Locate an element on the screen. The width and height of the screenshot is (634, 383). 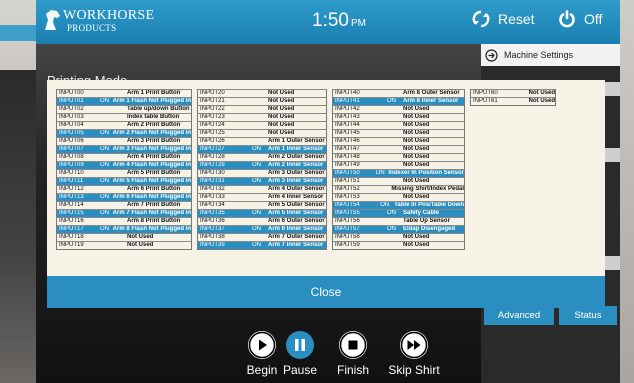
input-row: INPUT54 ON Table In Pos/Table Down is located at coordinates (398, 205).